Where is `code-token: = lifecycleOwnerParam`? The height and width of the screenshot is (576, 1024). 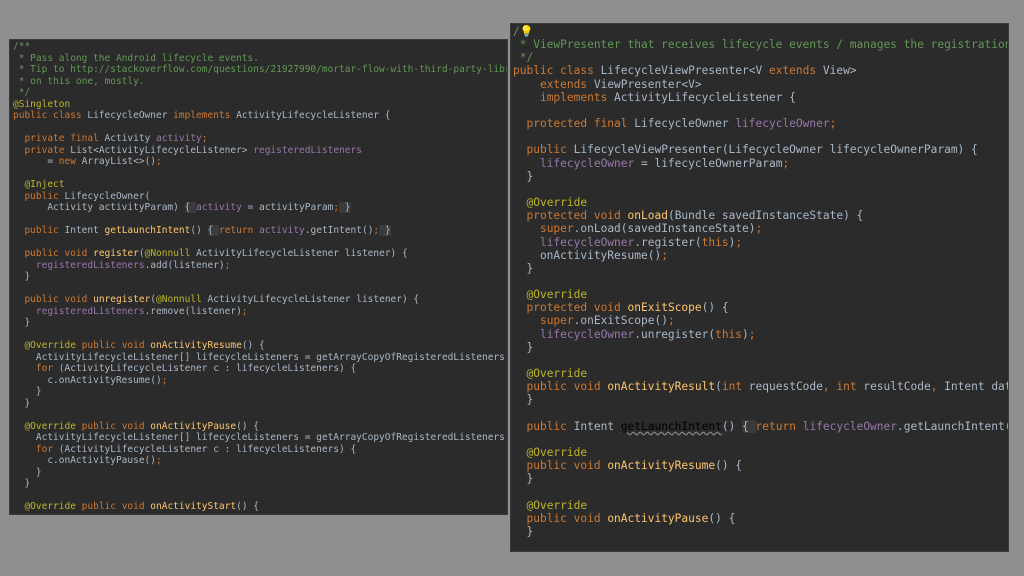 code-token: = lifecycleOwnerParam is located at coordinates (708, 163).